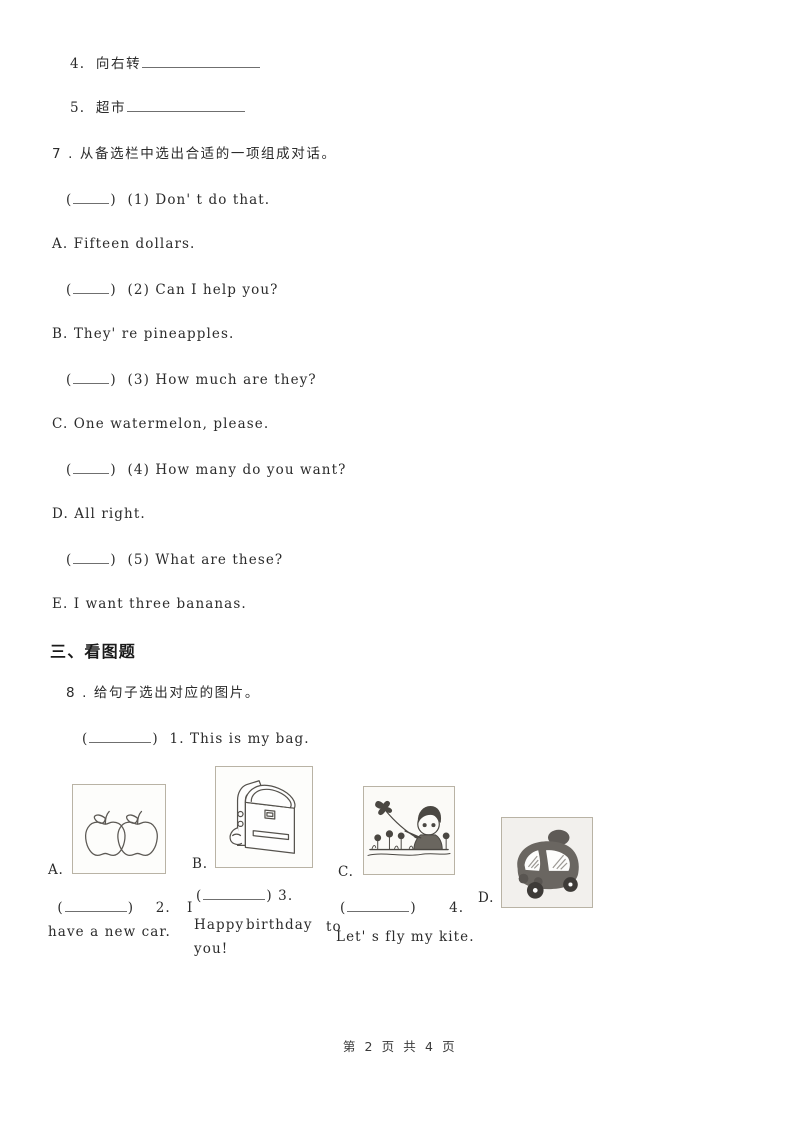 Image resolution: width=800 pixels, height=1132 pixels. I want to click on choice-text: All right., so click(110, 514).